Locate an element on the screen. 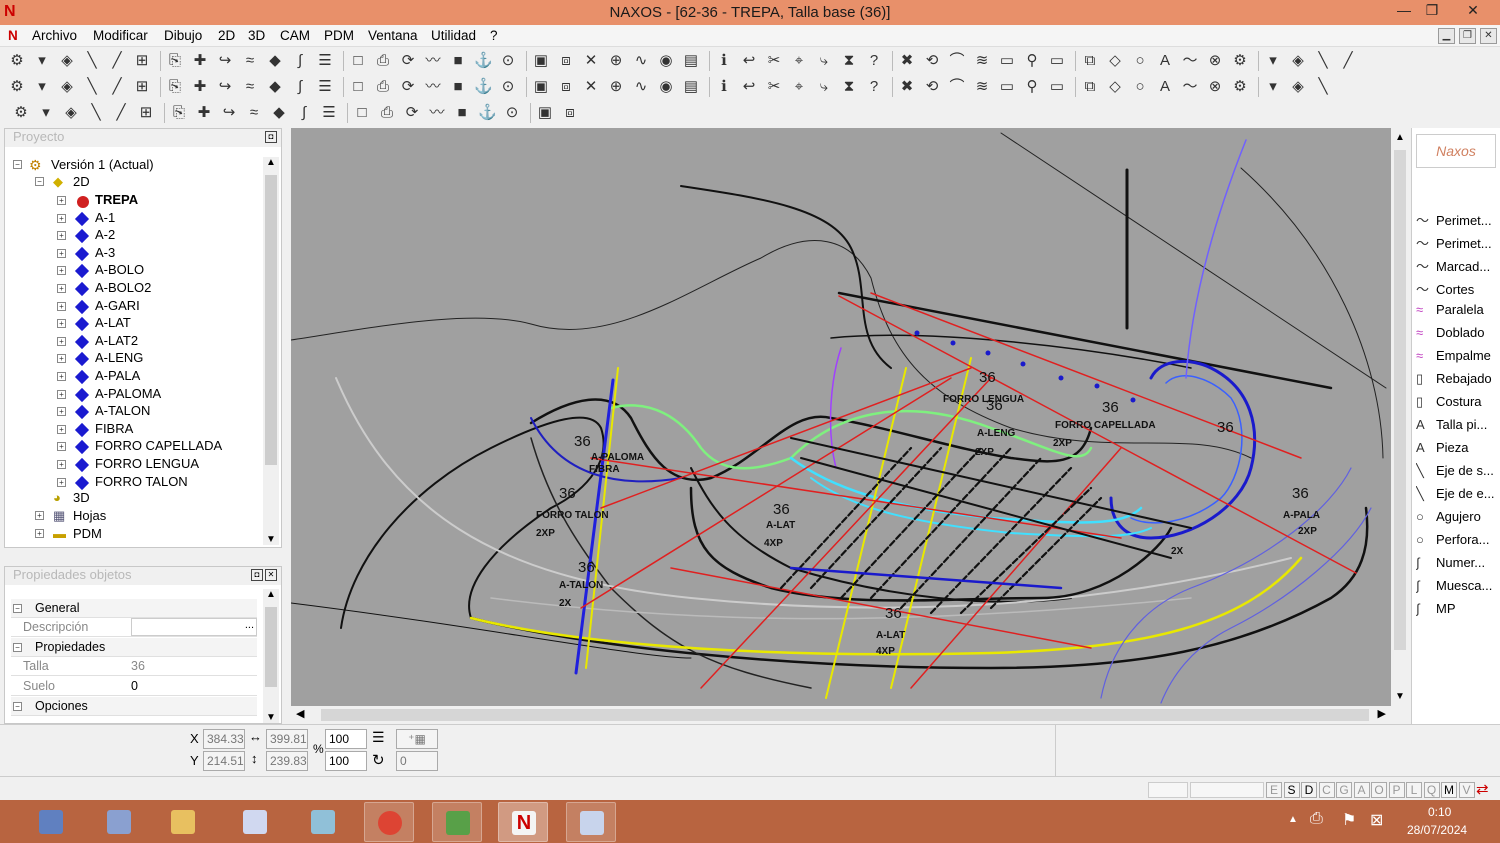  mdi-restore-button: ❐ is located at coordinates (1467, 36).